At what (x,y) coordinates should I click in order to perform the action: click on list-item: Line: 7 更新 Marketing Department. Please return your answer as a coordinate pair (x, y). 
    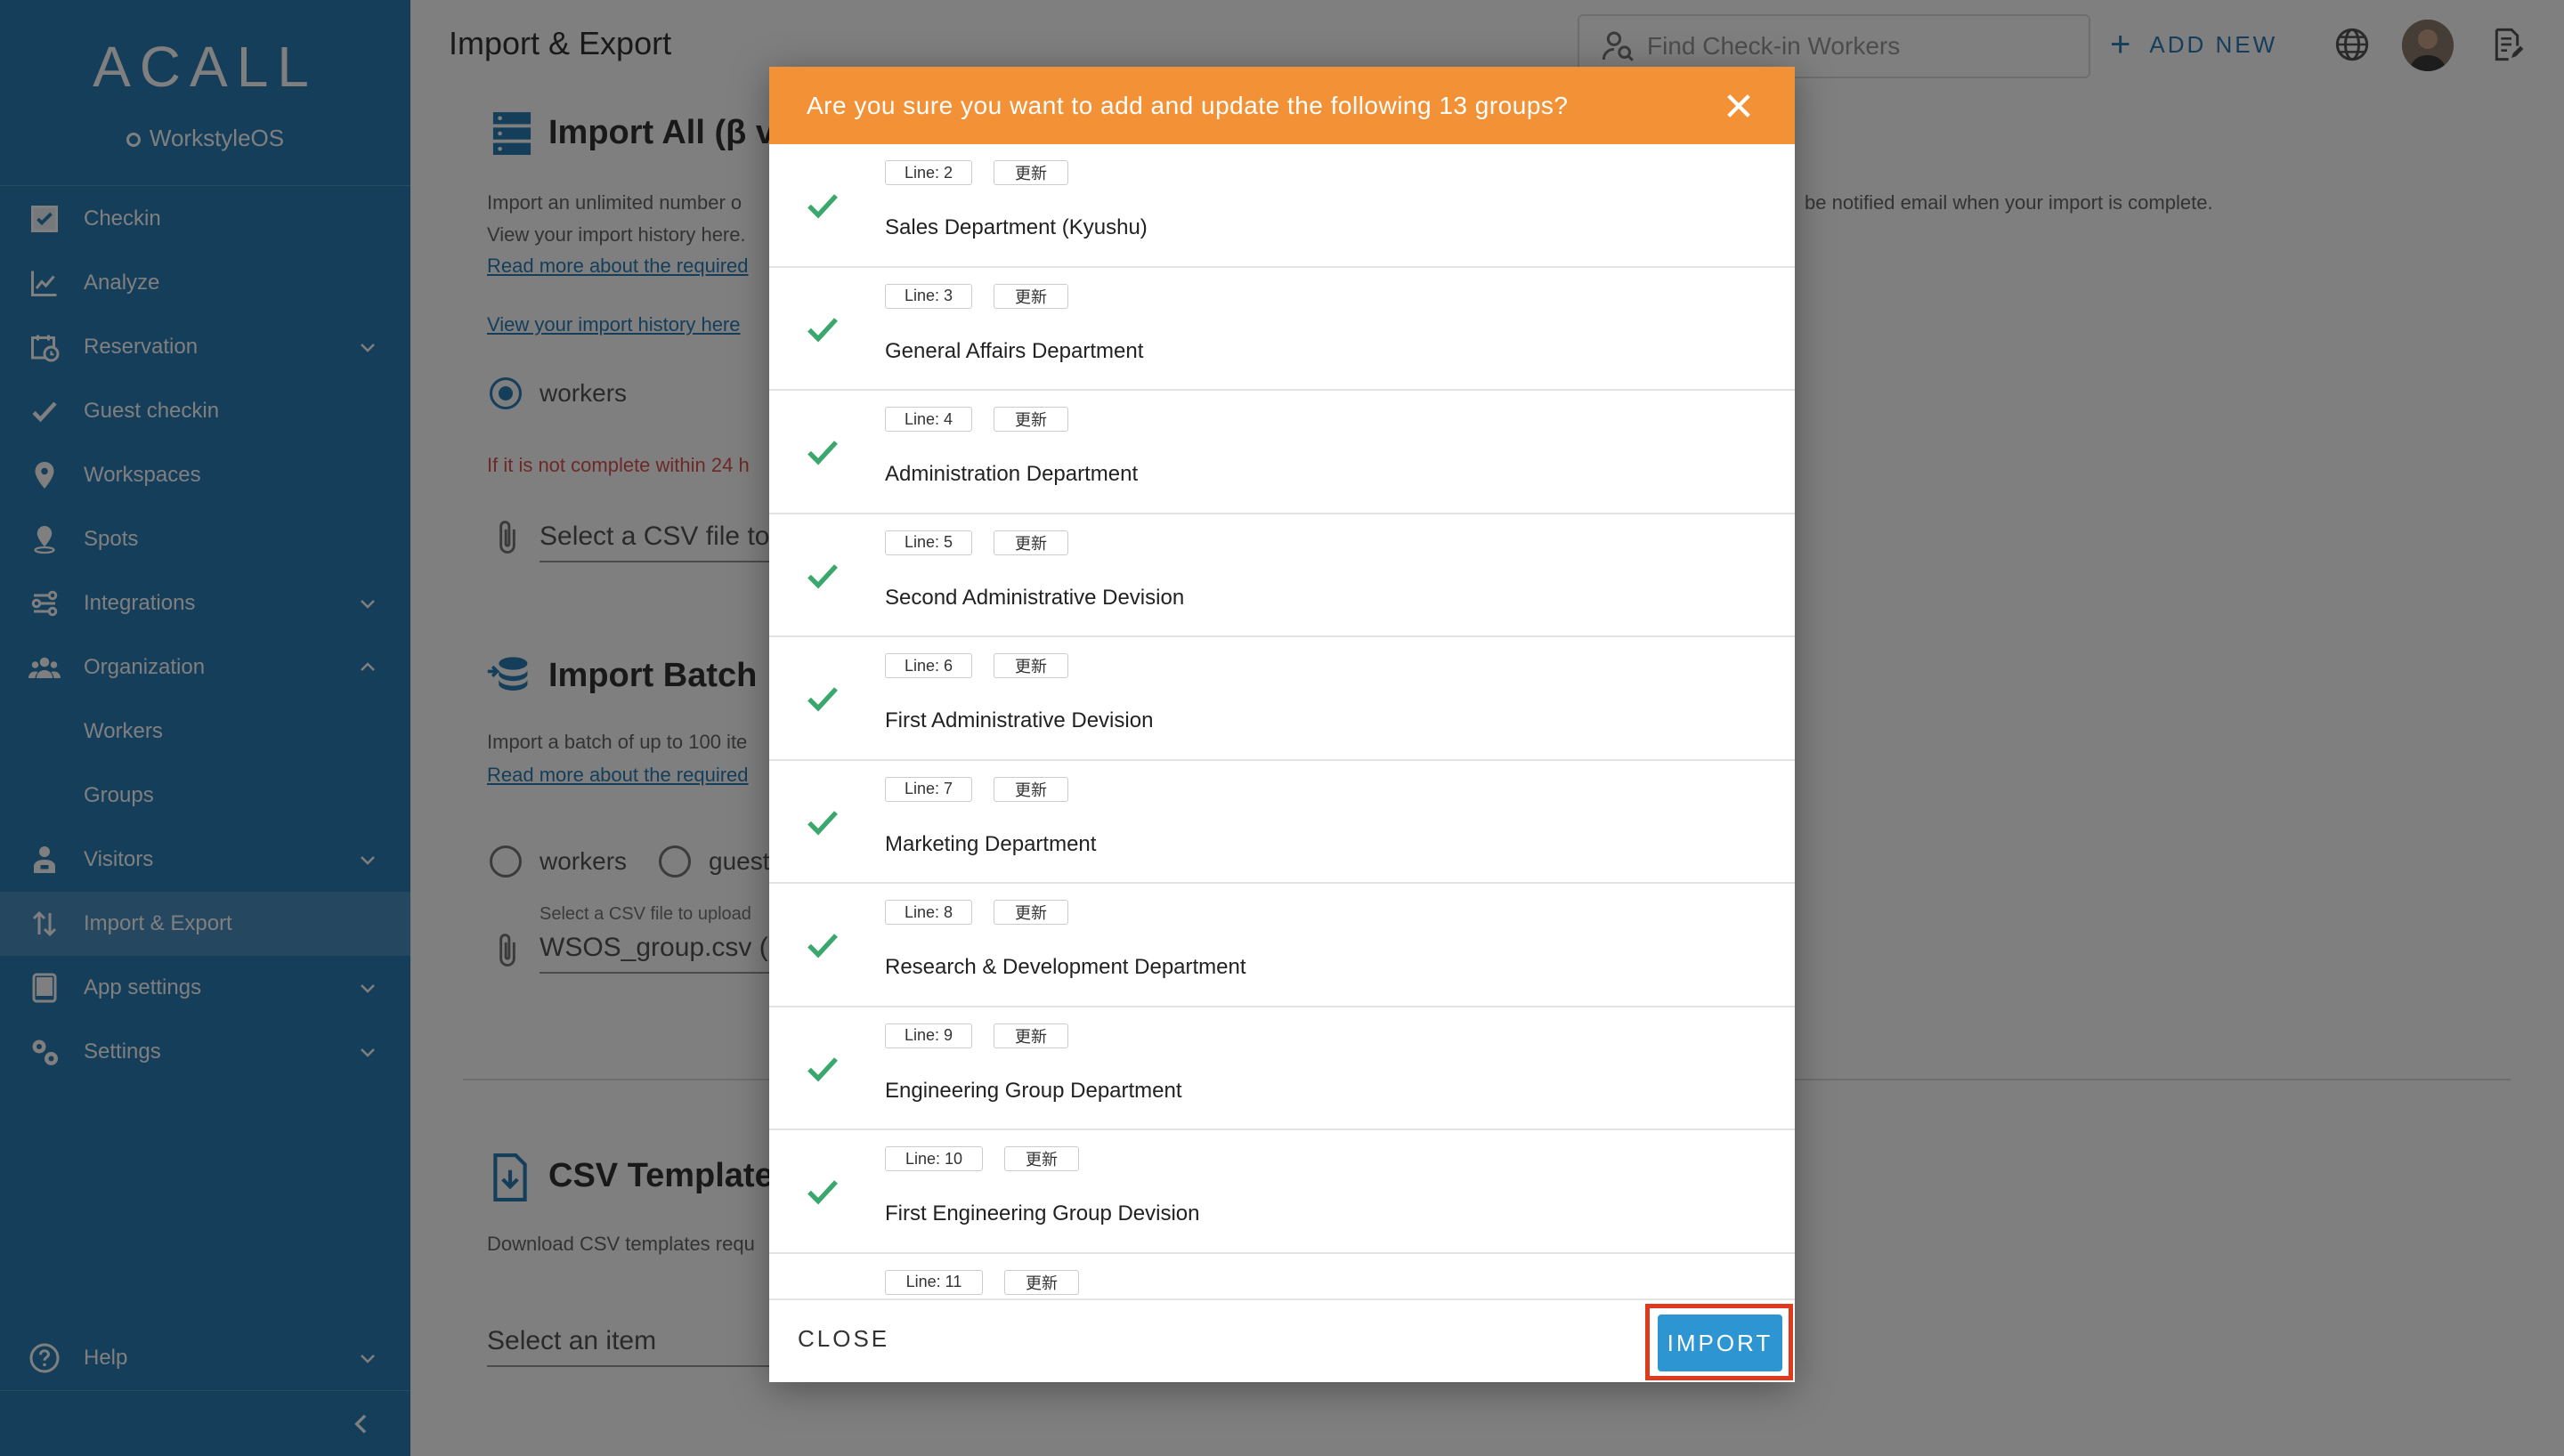
    Looking at the image, I should click on (1282, 822).